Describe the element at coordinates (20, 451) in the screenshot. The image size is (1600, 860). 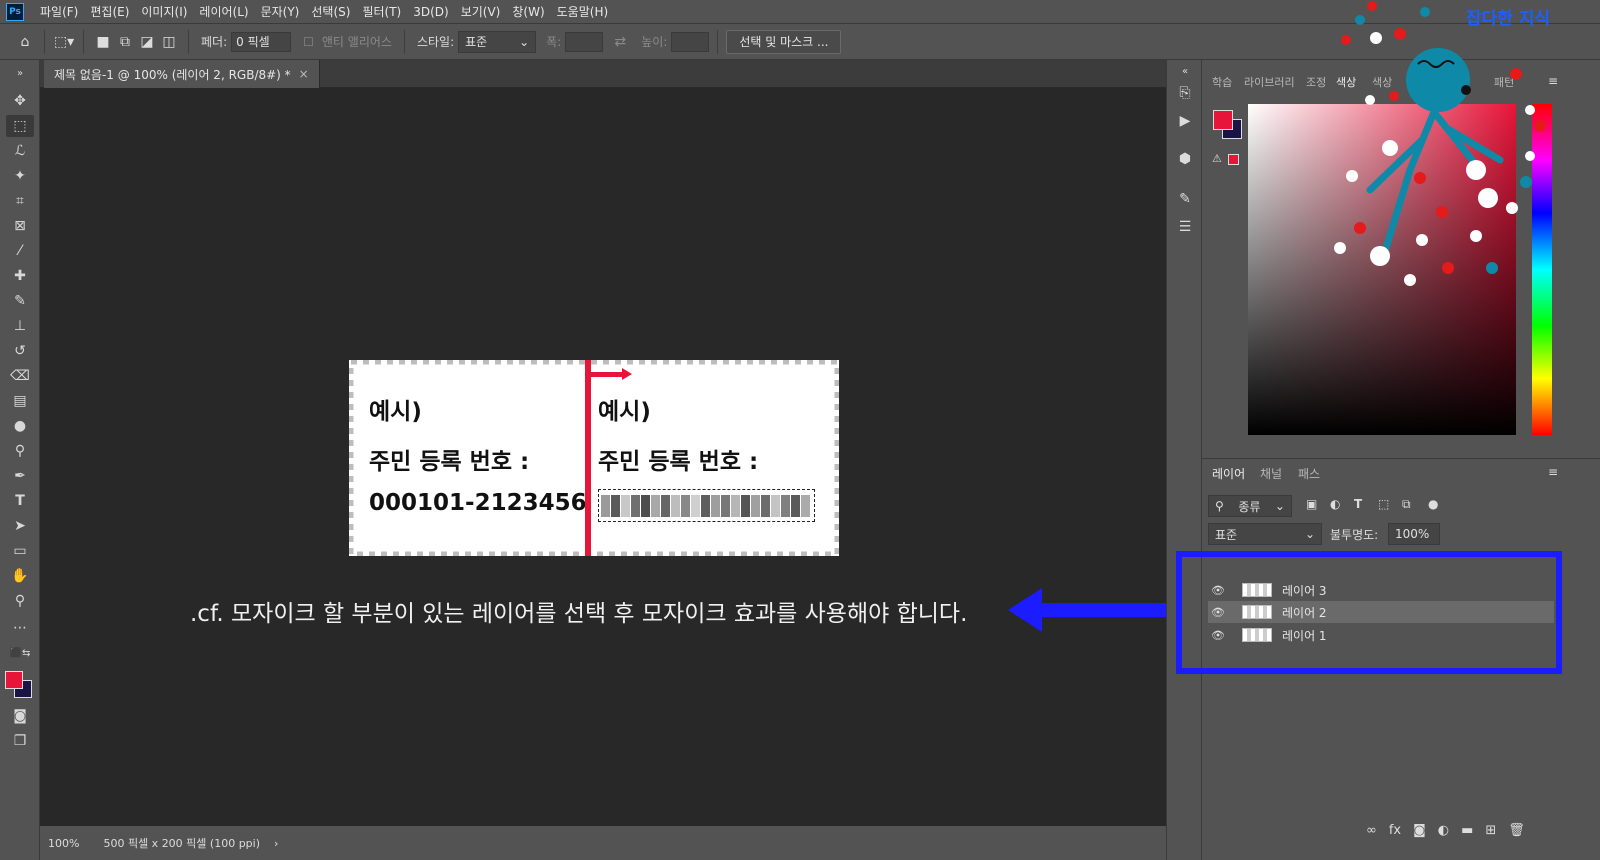
I see `dodge-tool-icon: ⚲` at that location.